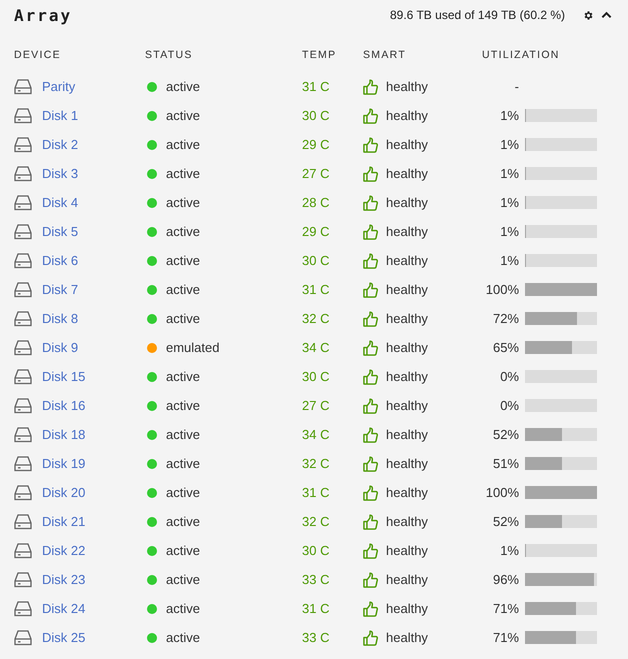  What do you see at coordinates (64, 637) in the screenshot?
I see `device-link: Disk 25` at bounding box center [64, 637].